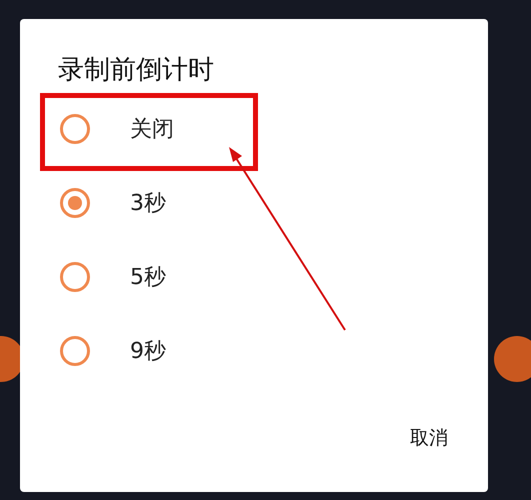 This screenshot has height=500, width=531. What do you see at coordinates (113, 351) in the screenshot?
I see `radio-option: 9秒` at bounding box center [113, 351].